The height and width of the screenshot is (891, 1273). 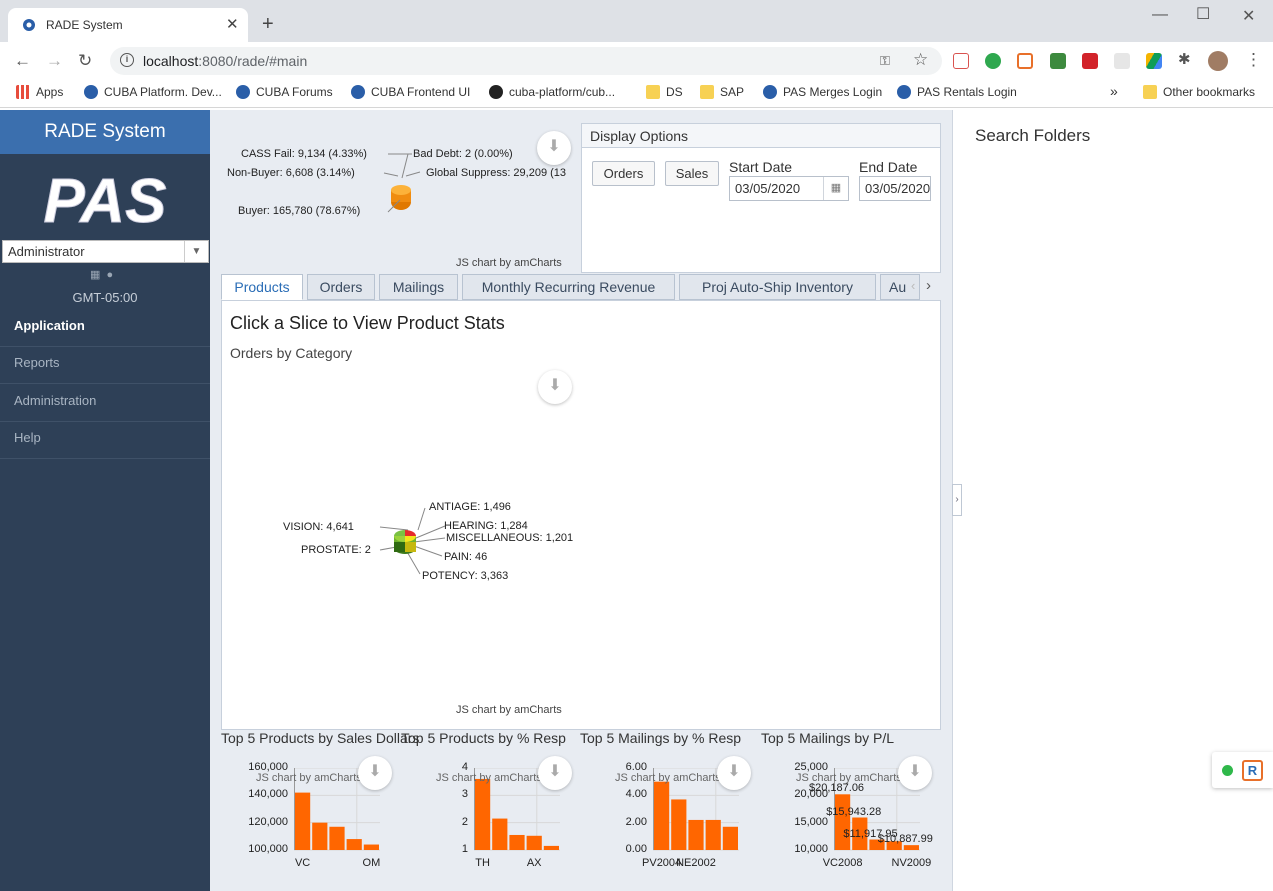 I want to click on tab-scroll-left-icon: ‹, so click(x=913, y=285).